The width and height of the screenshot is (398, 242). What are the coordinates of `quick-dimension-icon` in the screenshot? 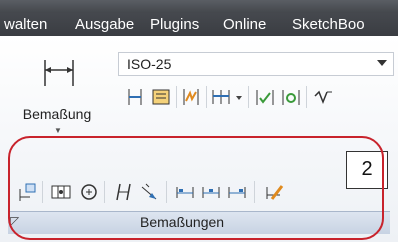 It's located at (161, 97).